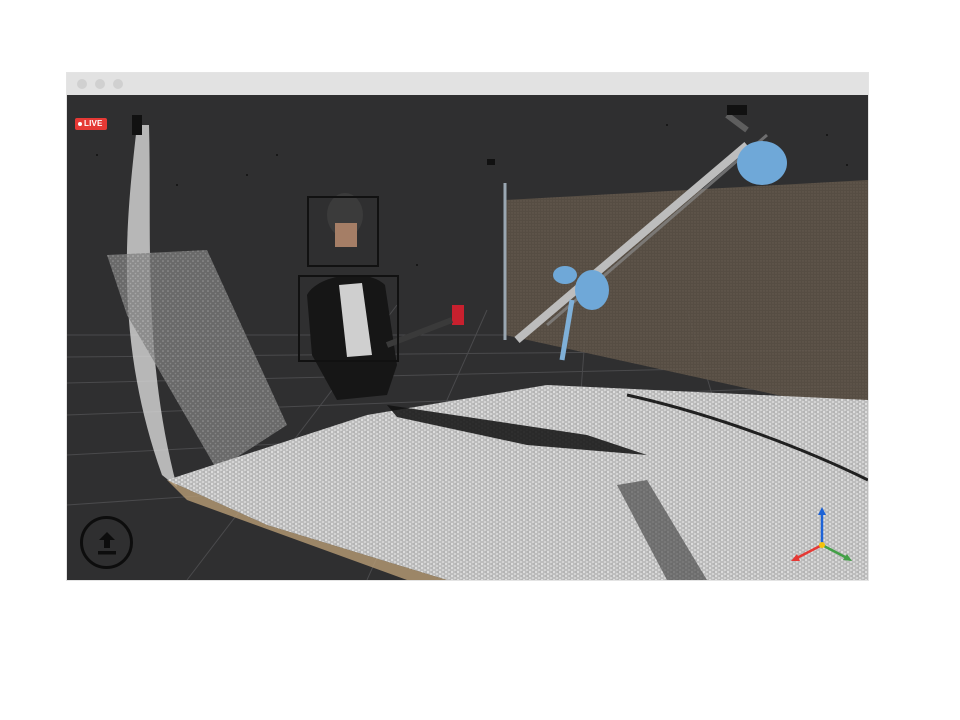 The width and height of the screenshot is (960, 720). What do you see at coordinates (118, 84) in the screenshot?
I see `maximize-button` at bounding box center [118, 84].